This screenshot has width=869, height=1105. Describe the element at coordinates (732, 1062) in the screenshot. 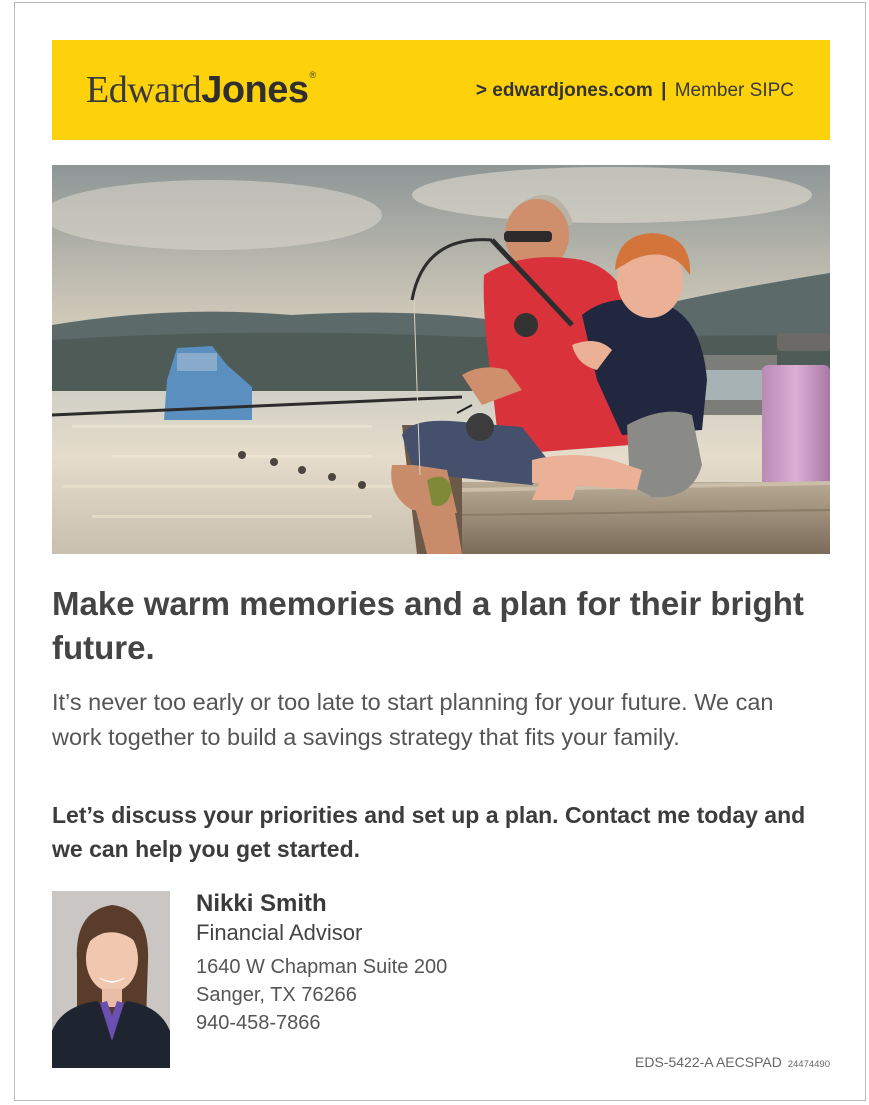

I see `compliance-code: EDS-5422-A AECSPAD 24474490` at that location.